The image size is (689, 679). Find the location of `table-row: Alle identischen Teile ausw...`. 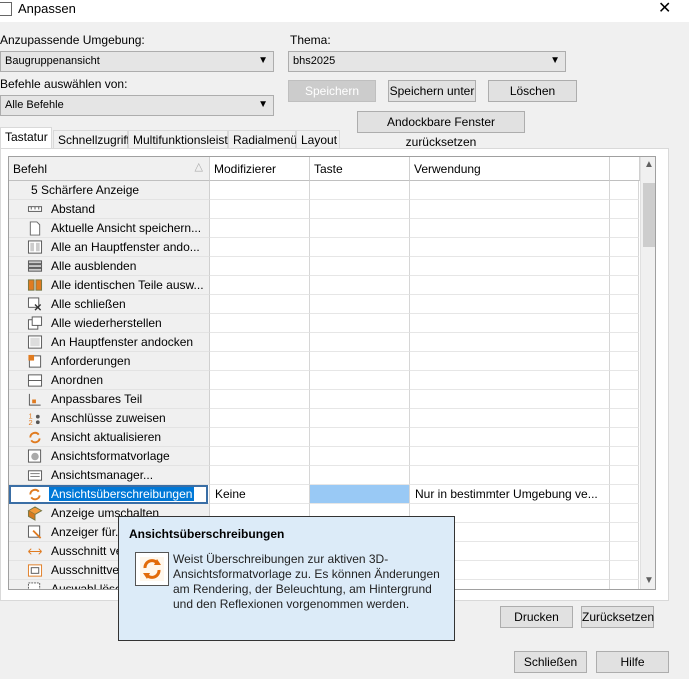

table-row: Alle identischen Teile ausw... is located at coordinates (324, 285).